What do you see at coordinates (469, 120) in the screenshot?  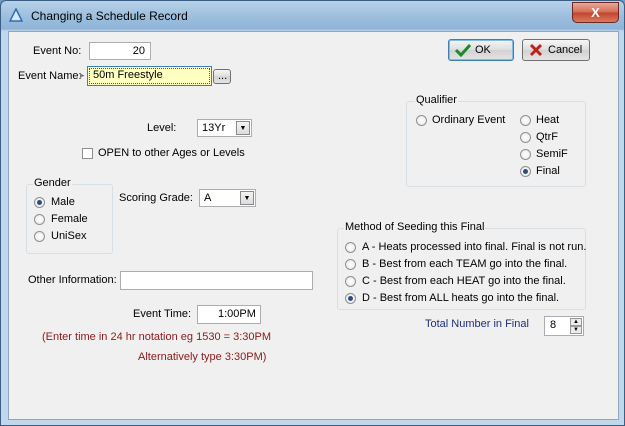 I see `ordinary-event-label: Ordinary Event` at bounding box center [469, 120].